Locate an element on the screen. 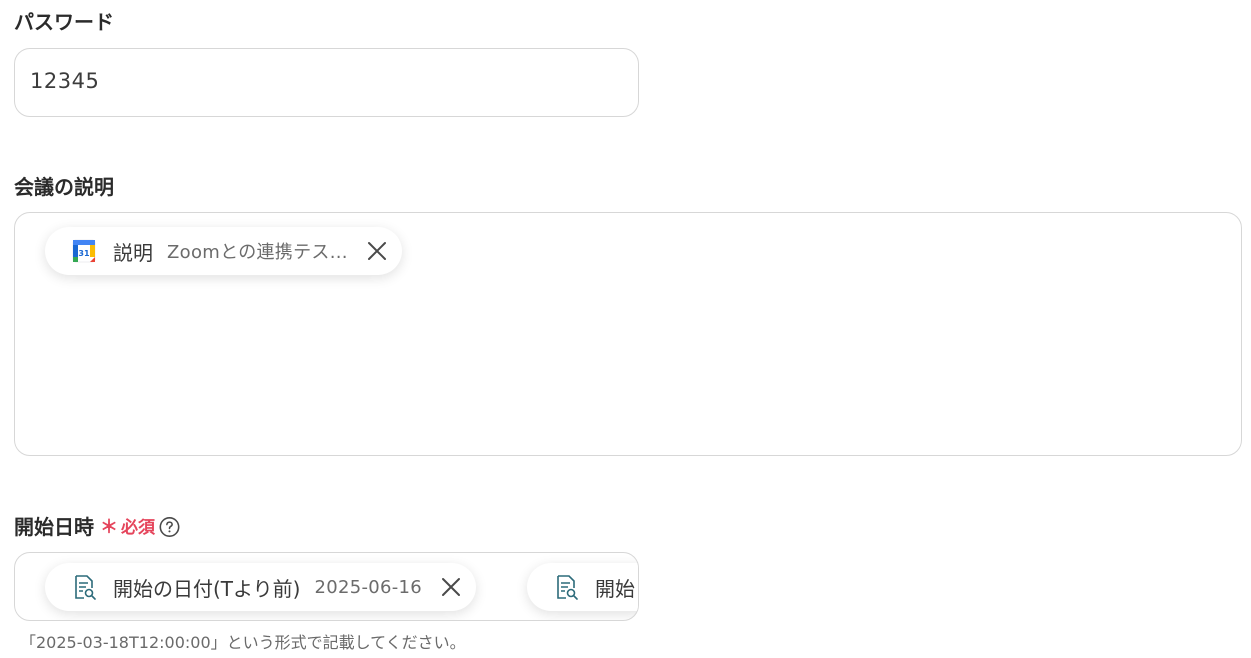 The image size is (1251, 658). required-star: ＊ is located at coordinates (109, 527).